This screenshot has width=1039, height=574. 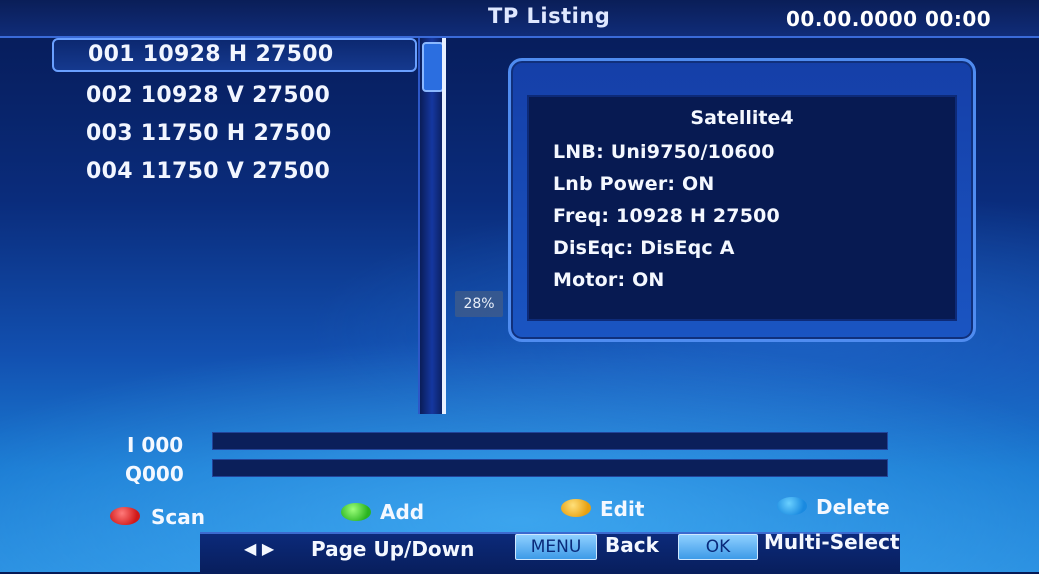 What do you see at coordinates (259, 548) in the screenshot?
I see `left-right-arrows-icon: ◀ ▶` at bounding box center [259, 548].